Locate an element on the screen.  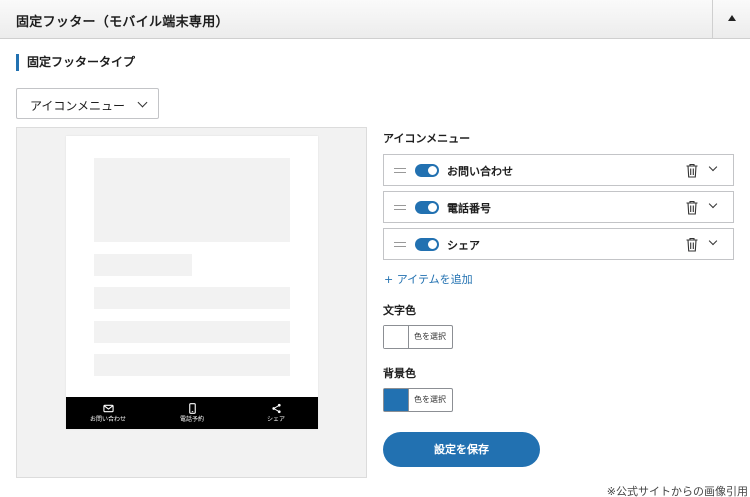
footer-item-contact: お問い合わせ is located at coordinates (108, 413).